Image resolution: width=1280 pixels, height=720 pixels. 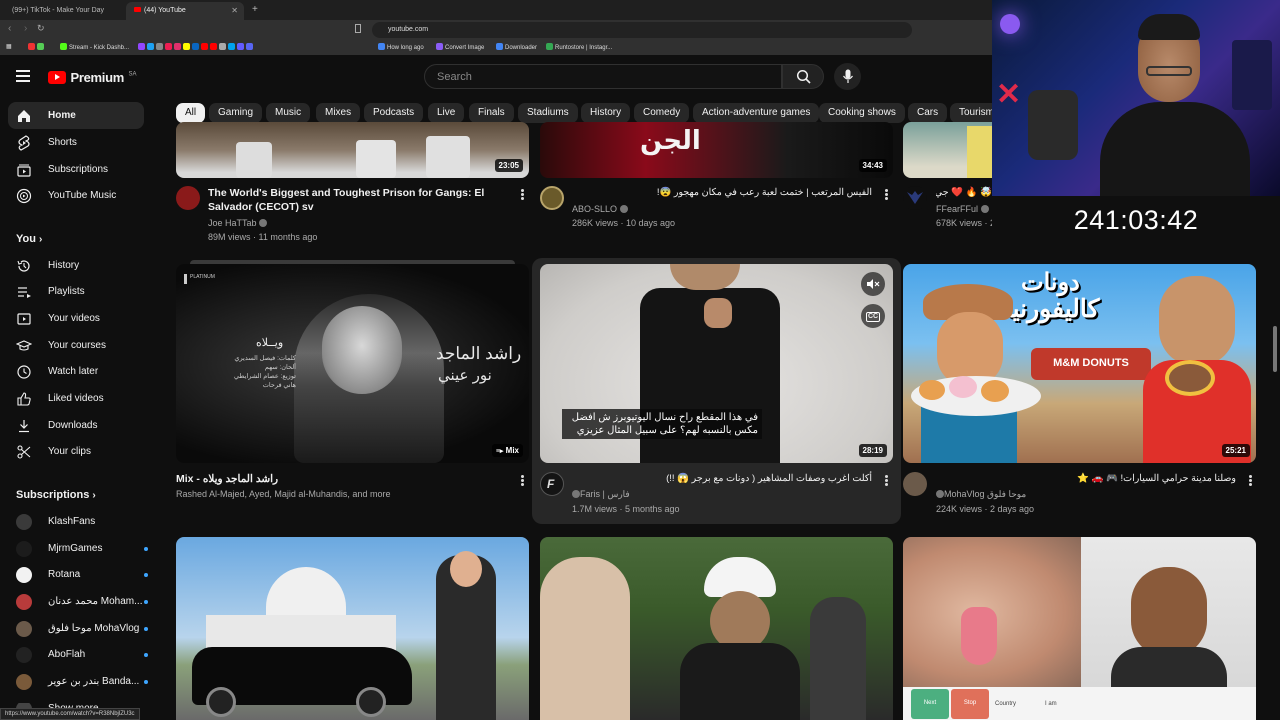 I want to click on instagram-icon, so click(x=177, y=46).